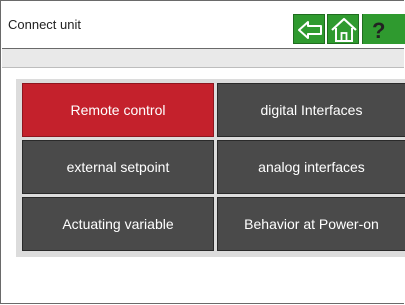 Image resolution: width=405 pixels, height=305 pixels. Describe the element at coordinates (118, 110) in the screenshot. I see `menu-item-remote-control: Remote control` at that location.